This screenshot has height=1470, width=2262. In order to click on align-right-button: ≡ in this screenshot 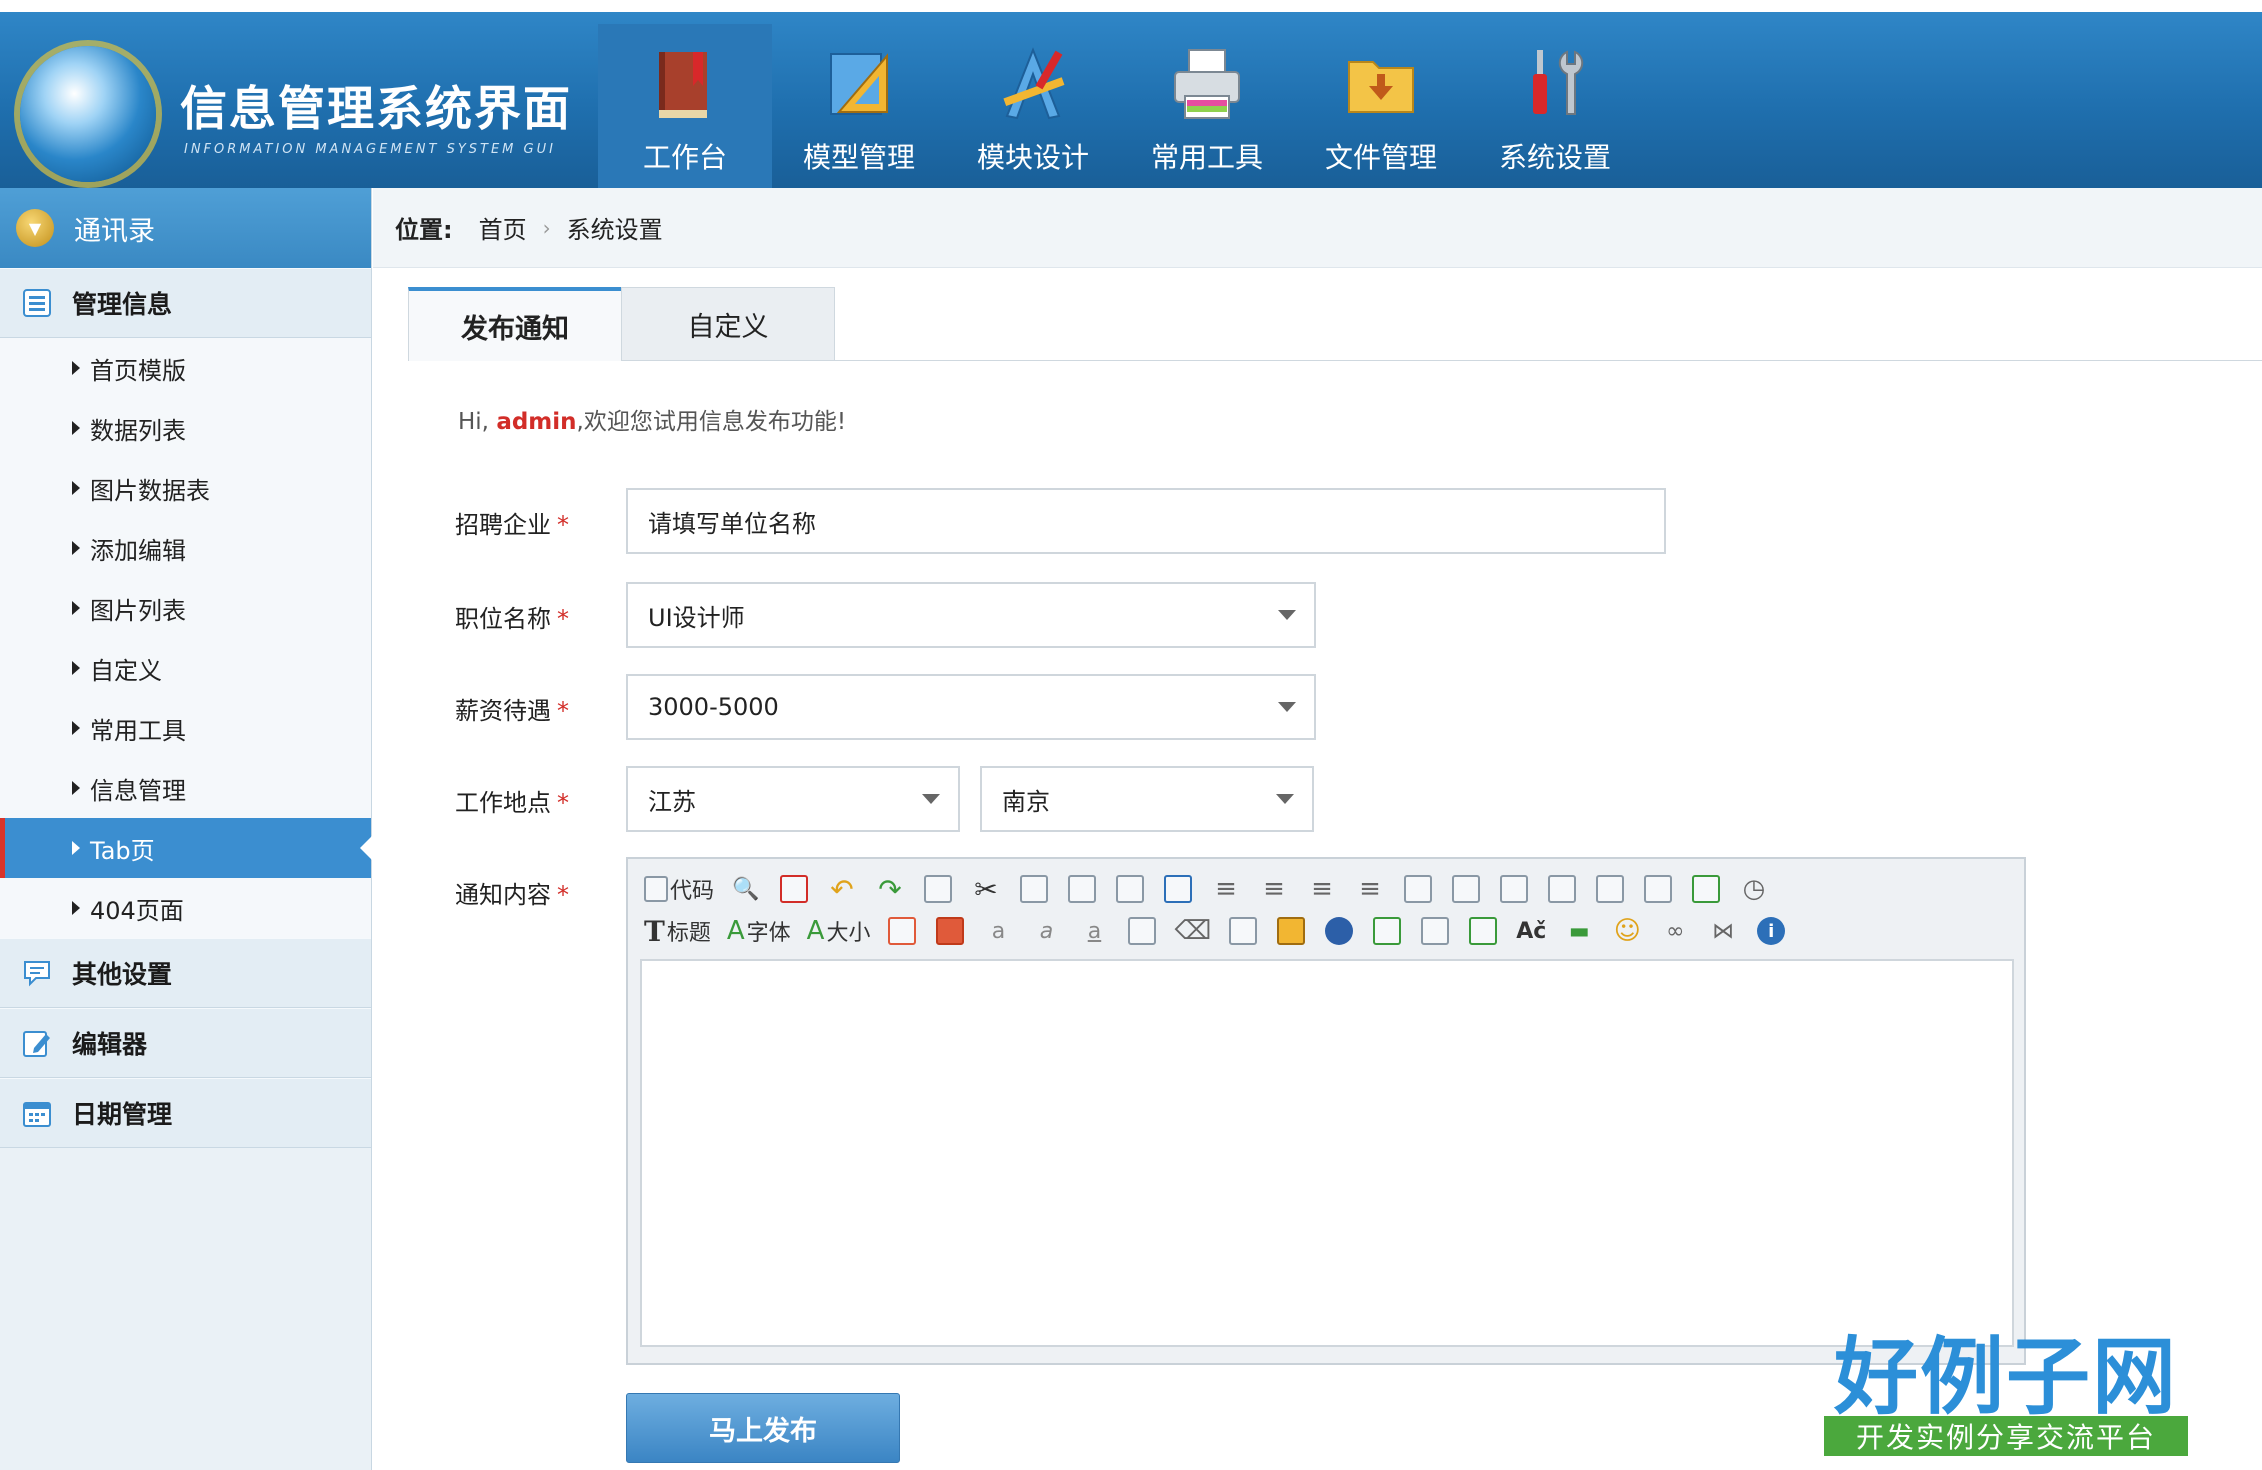, I will do `click(1322, 889)`.